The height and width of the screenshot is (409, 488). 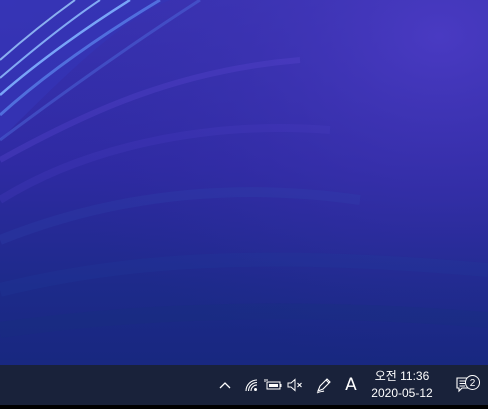 I want to click on wifi-icon, so click(x=251, y=385).